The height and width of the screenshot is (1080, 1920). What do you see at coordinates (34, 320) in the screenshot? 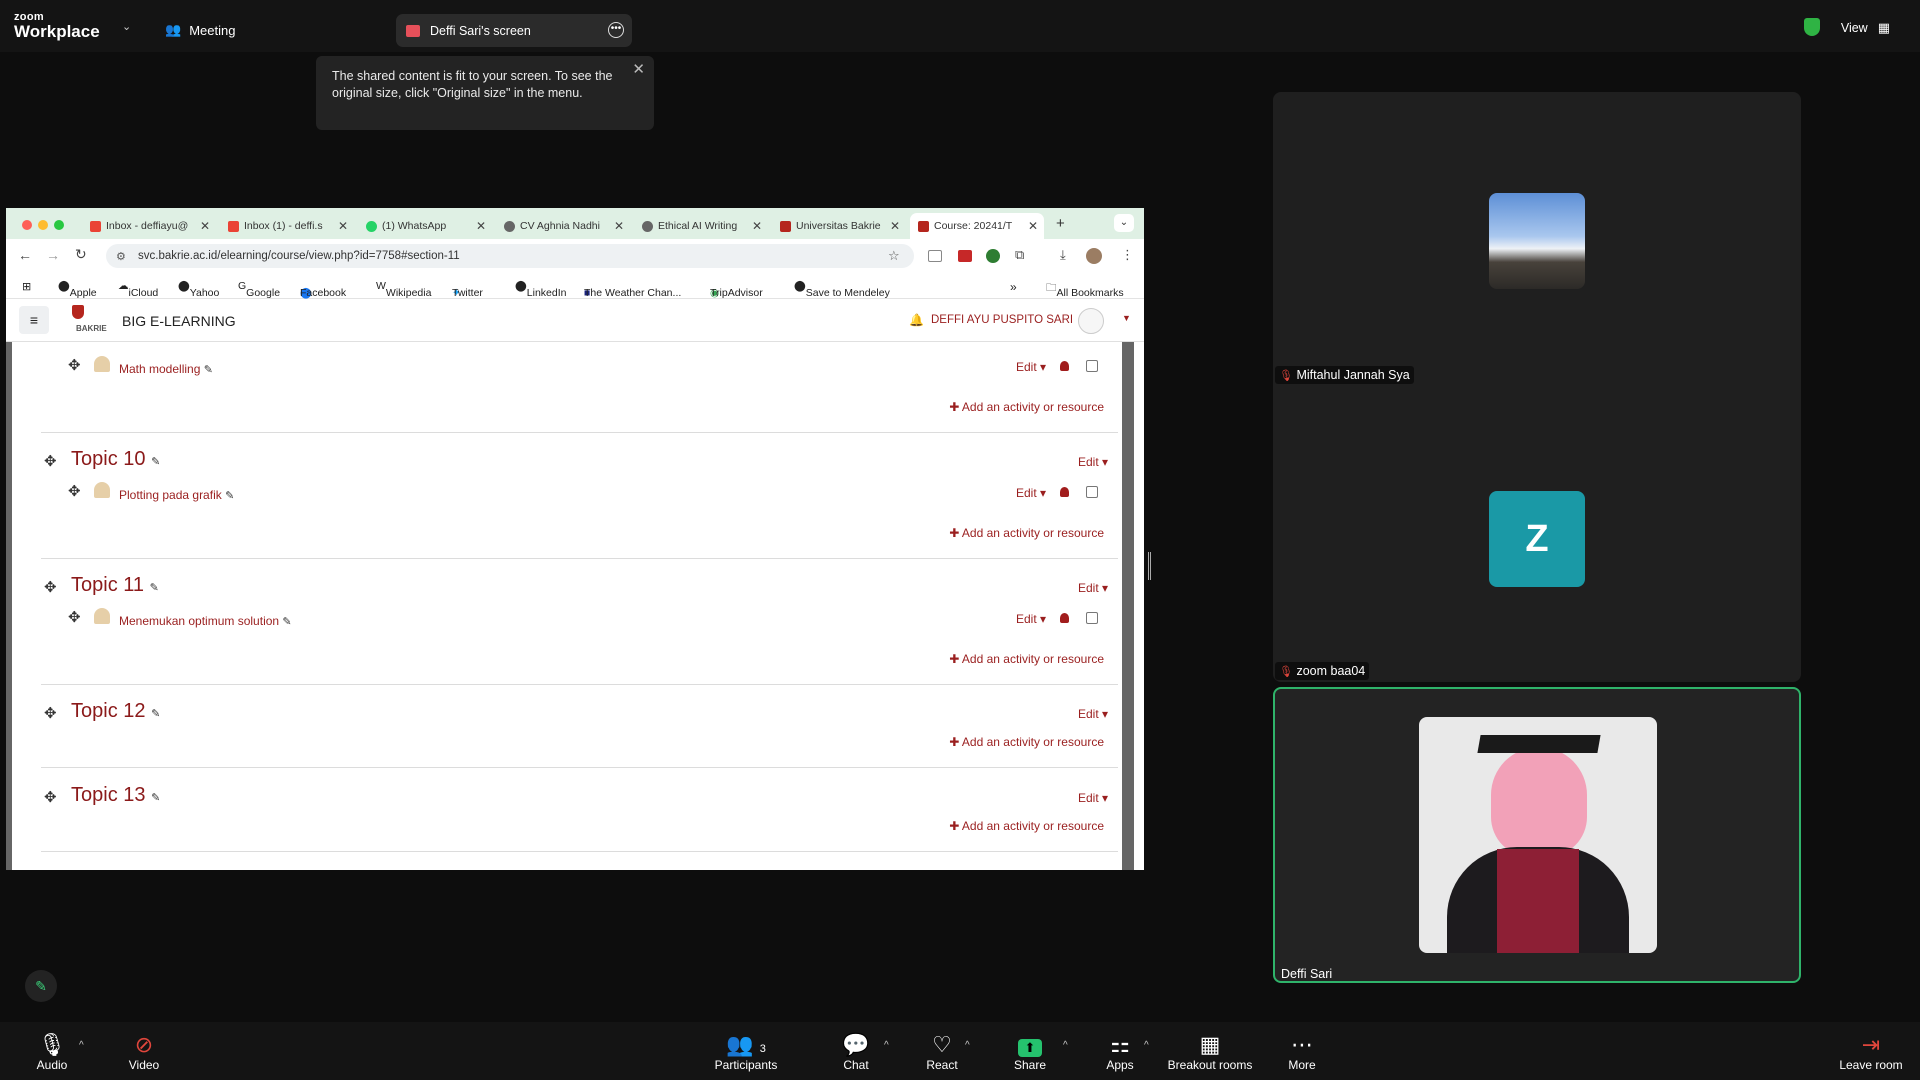
I see `hamburger-menu-icon: ≡` at bounding box center [34, 320].